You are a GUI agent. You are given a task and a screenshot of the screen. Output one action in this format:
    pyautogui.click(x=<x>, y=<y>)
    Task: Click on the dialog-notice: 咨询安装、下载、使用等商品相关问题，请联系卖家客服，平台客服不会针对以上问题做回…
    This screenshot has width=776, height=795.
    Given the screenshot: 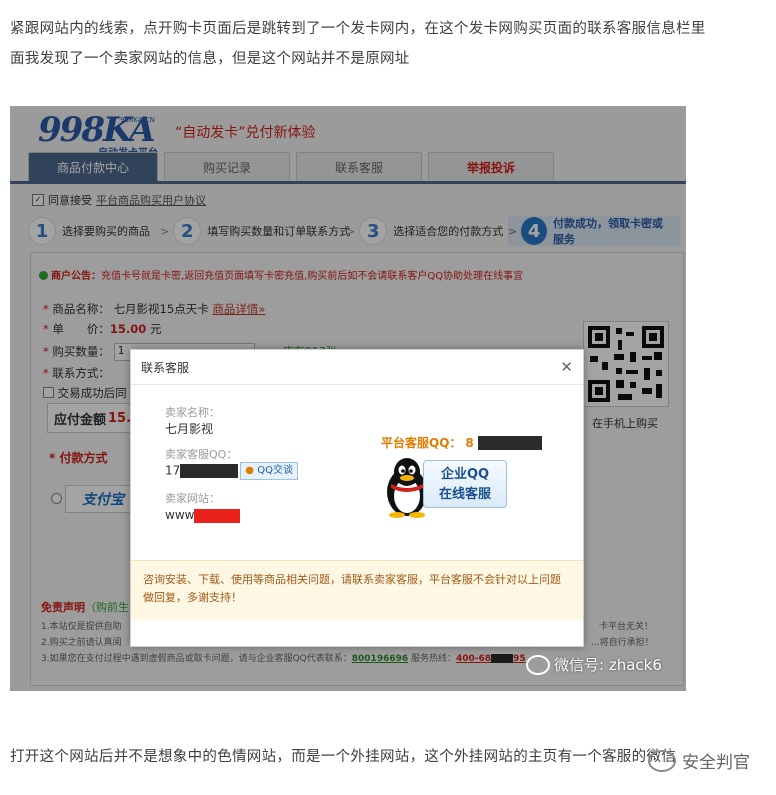 What is the action you would take?
    pyautogui.click(x=357, y=590)
    